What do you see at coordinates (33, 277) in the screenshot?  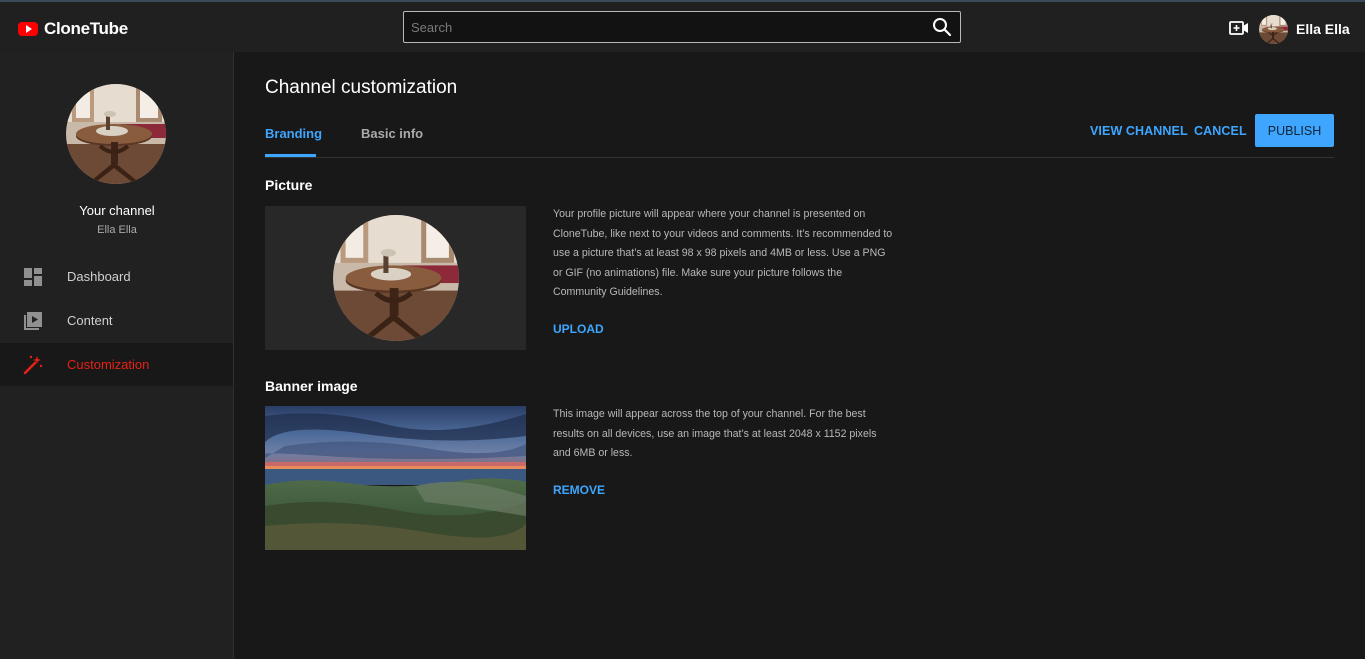 I see `dashboard-icon` at bounding box center [33, 277].